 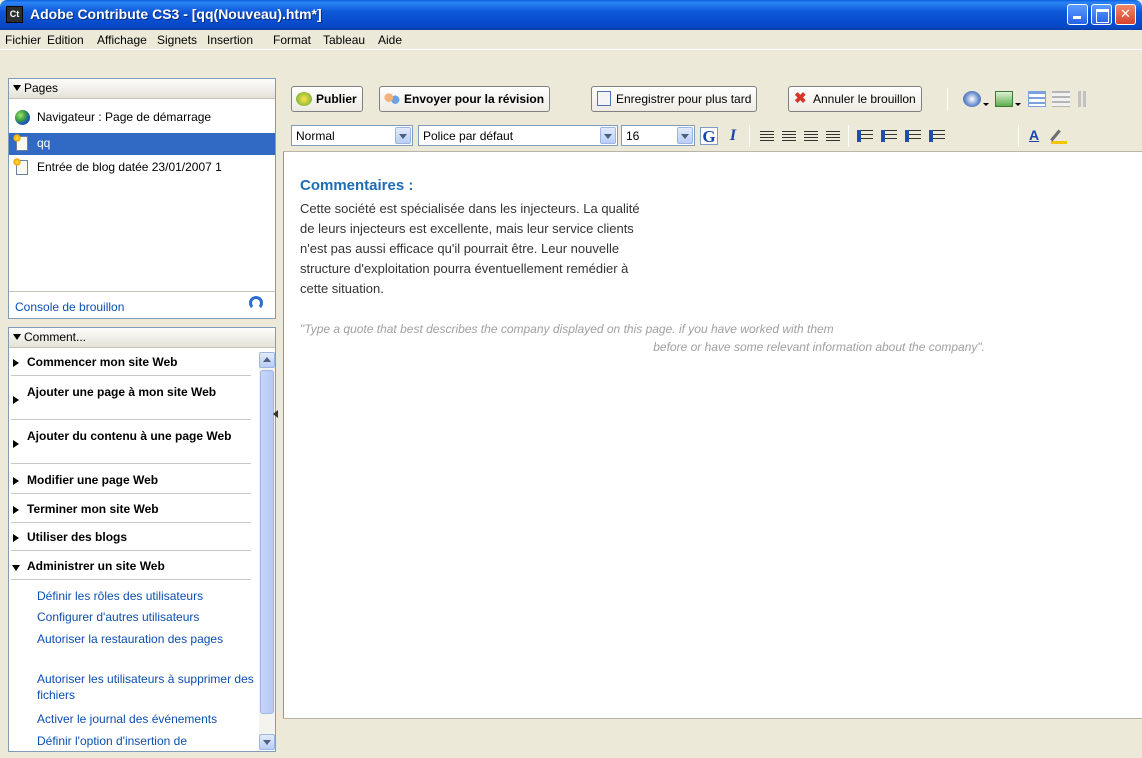 I want to click on save-icon, so click(x=604, y=98).